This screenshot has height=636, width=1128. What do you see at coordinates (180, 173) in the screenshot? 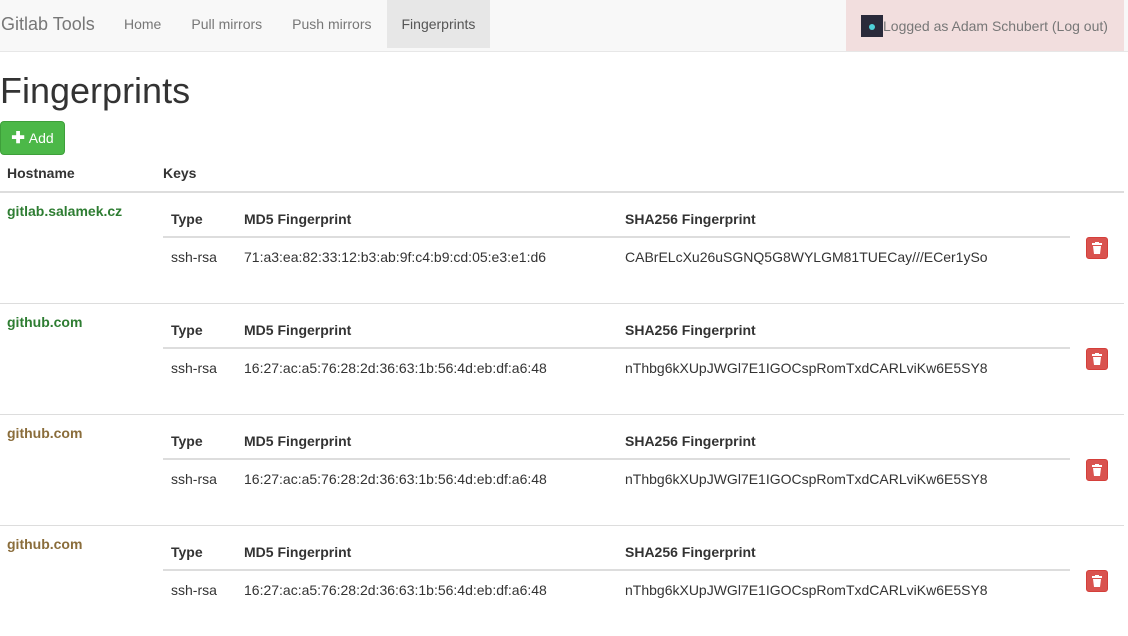
I see `column-header-keys: Keys` at bounding box center [180, 173].